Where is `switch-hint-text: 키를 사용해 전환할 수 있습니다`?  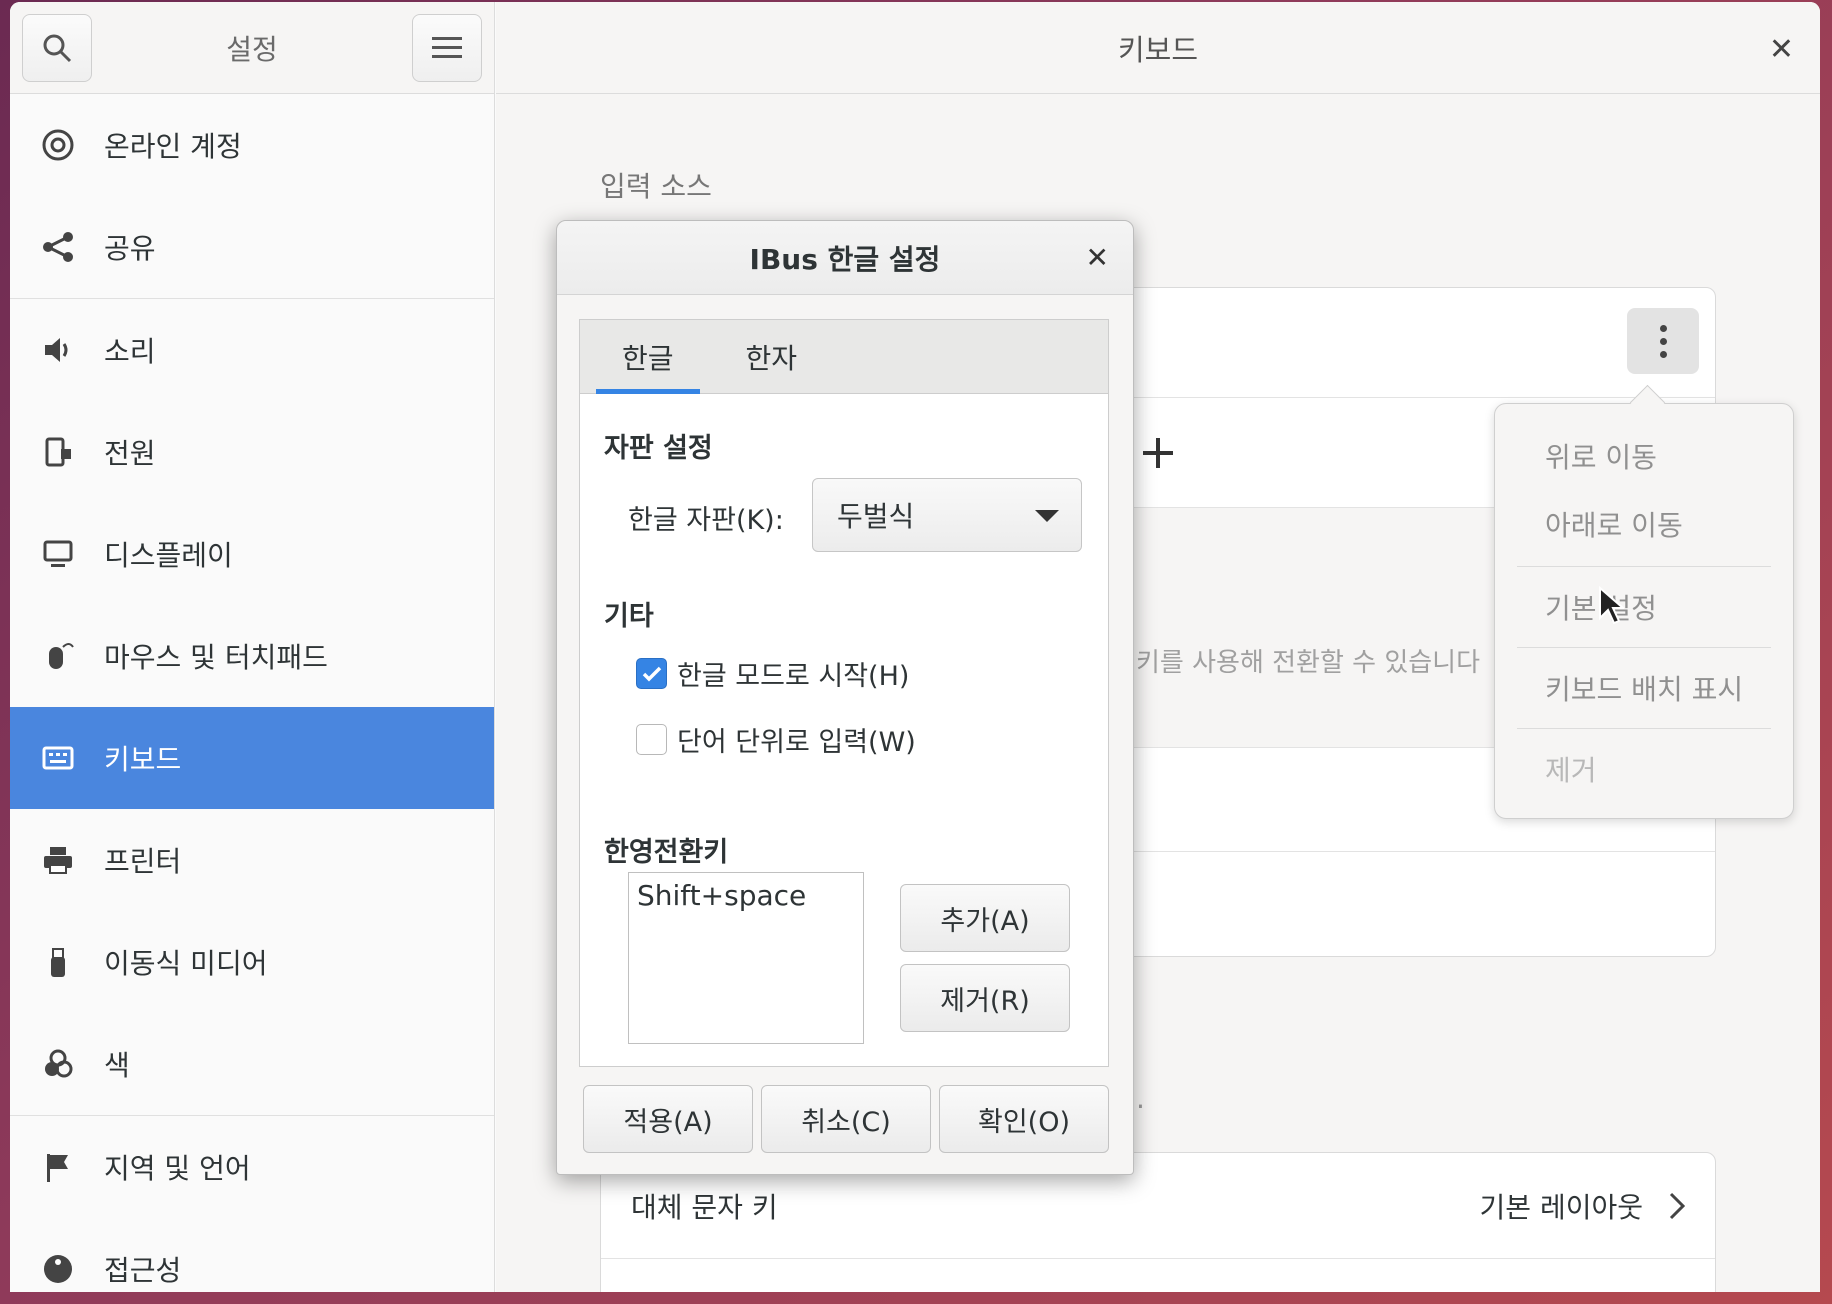 switch-hint-text: 키를 사용해 전환할 수 있습니다 is located at coordinates (1308, 663).